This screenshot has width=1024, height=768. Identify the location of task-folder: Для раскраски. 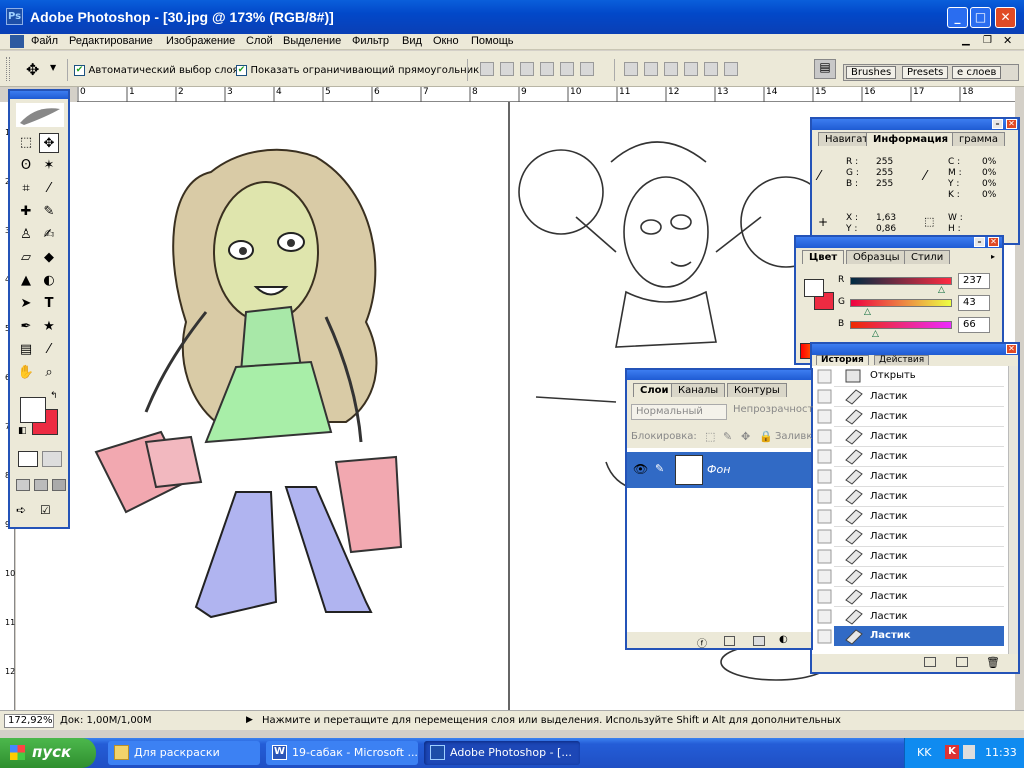
(184, 753).